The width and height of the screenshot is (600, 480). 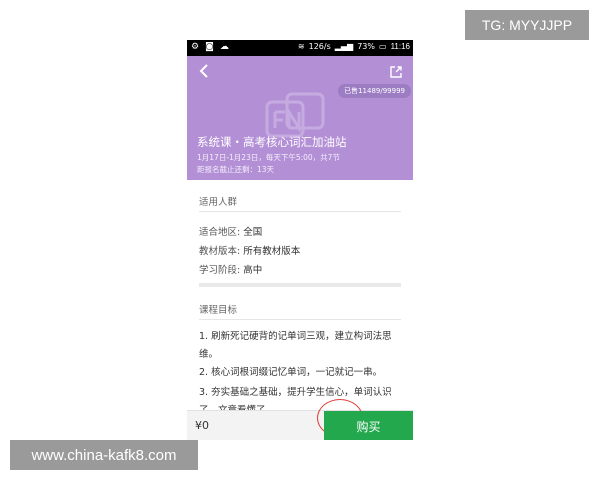 I want to click on share-button, so click(x=396, y=71).